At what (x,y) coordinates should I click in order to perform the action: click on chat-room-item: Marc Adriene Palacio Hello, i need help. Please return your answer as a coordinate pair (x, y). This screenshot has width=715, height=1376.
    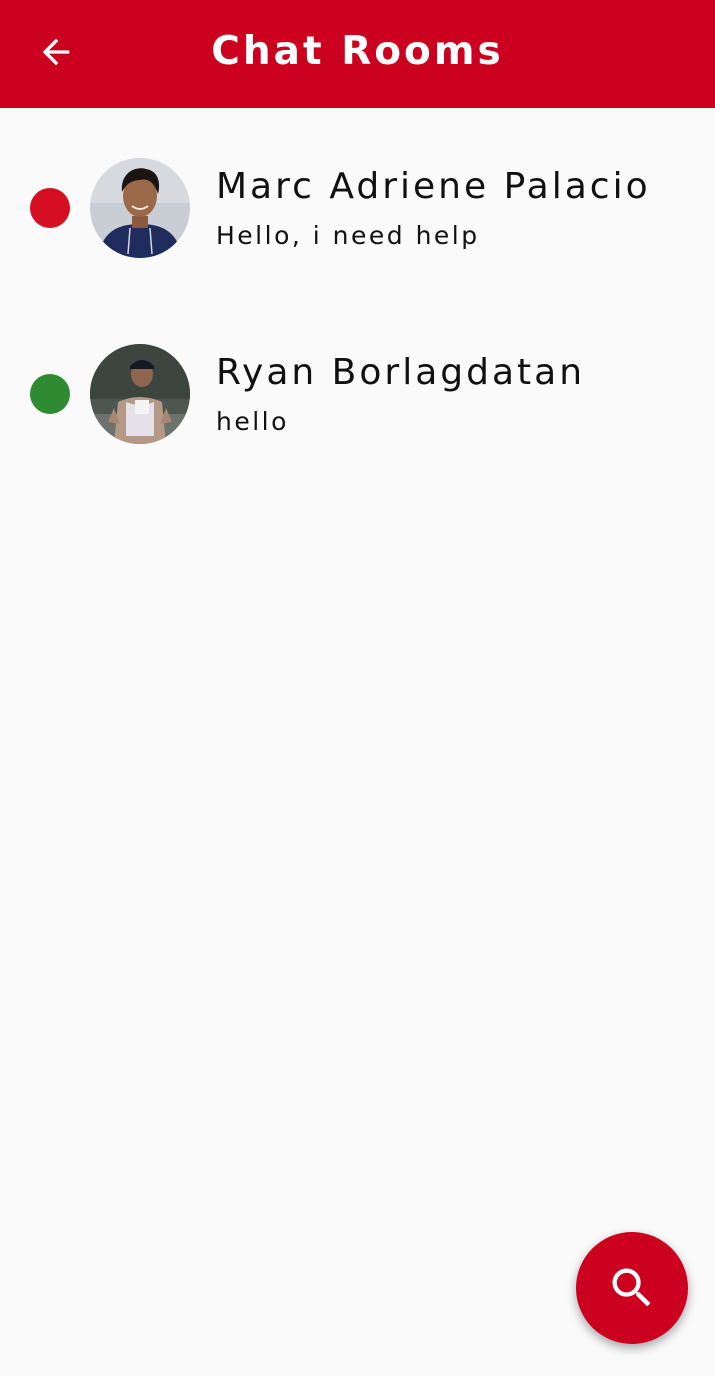
    Looking at the image, I should click on (357, 201).